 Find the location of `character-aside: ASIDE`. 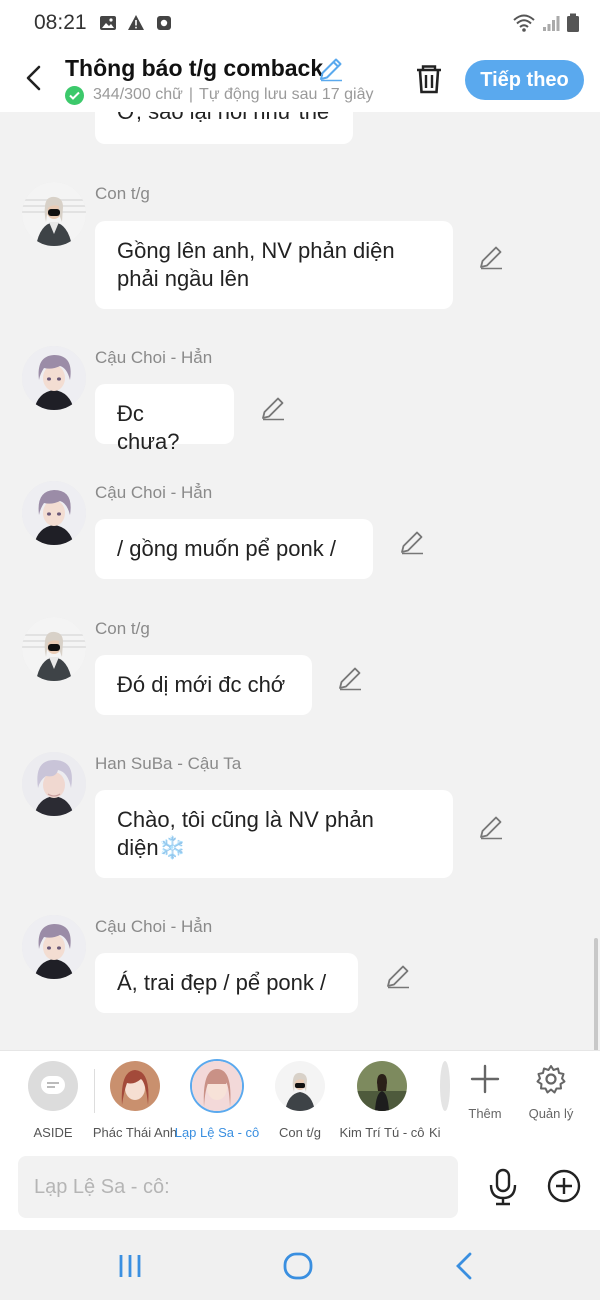

character-aside: ASIDE is located at coordinates (53, 1100).